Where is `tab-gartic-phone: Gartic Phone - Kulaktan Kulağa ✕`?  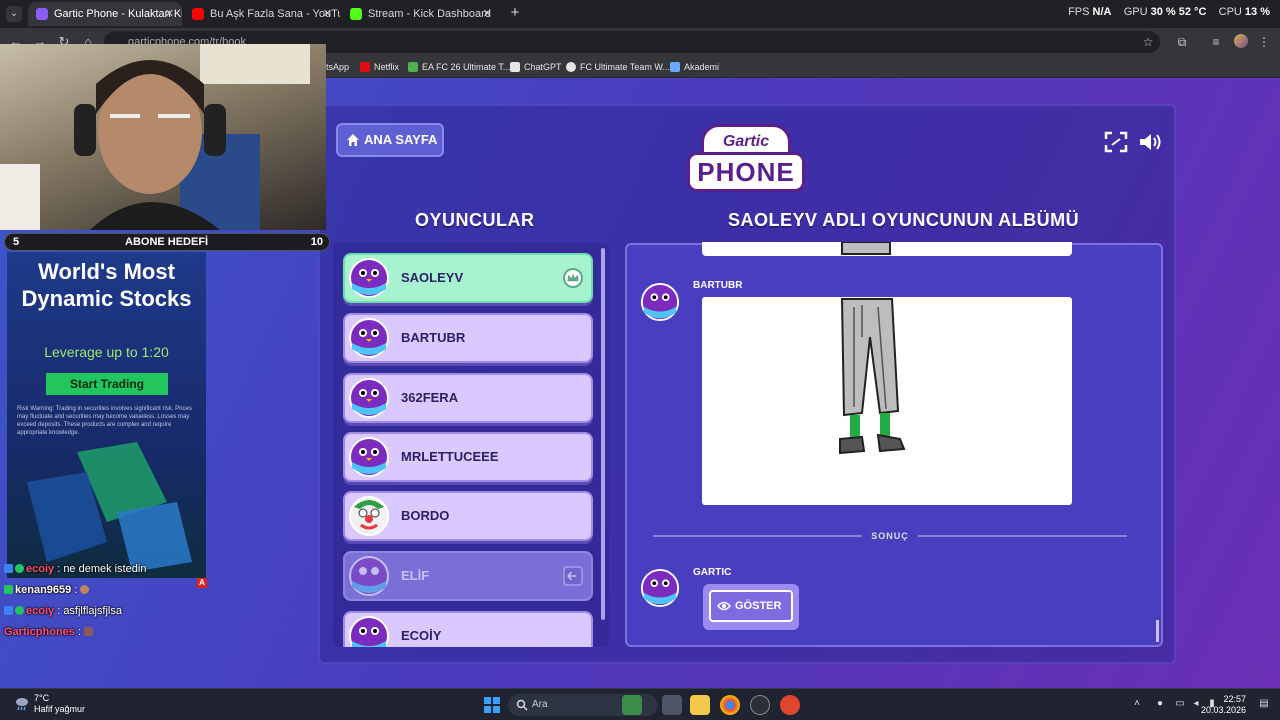 tab-gartic-phone: Gartic Phone - Kulaktan Kulağa ✕ is located at coordinates (105, 14).